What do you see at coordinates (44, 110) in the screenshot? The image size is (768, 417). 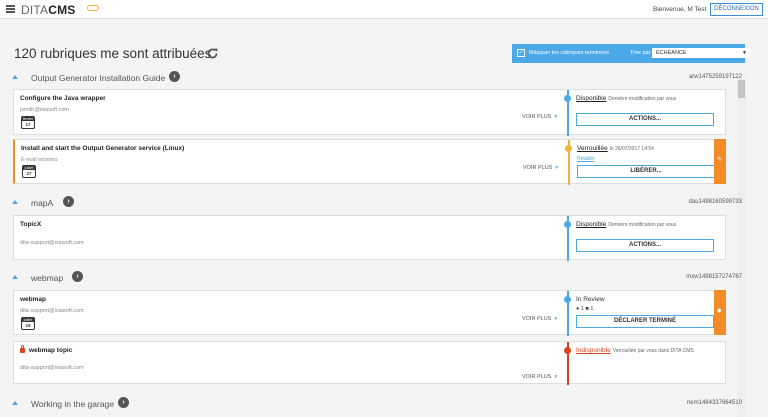 I see `owner-email: jsmith@ixiasoft.com` at bounding box center [44, 110].